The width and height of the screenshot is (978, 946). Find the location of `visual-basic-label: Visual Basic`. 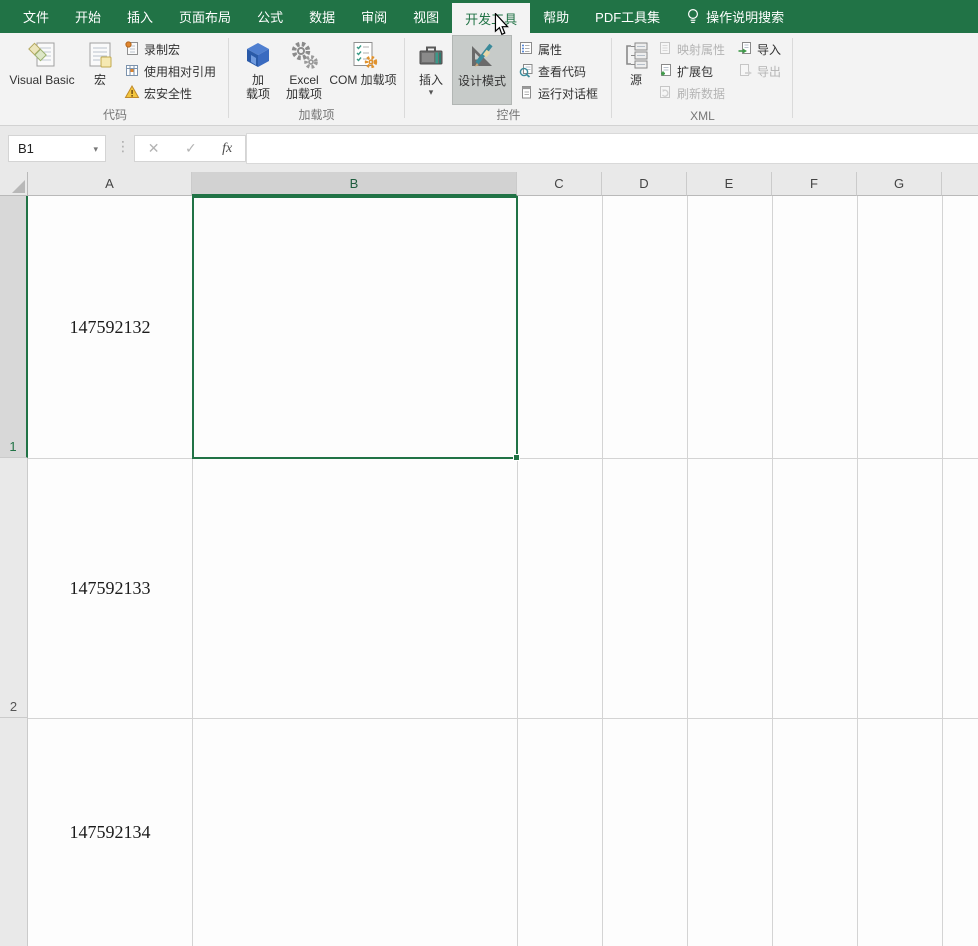

visual-basic-label: Visual Basic is located at coordinates (42, 80).